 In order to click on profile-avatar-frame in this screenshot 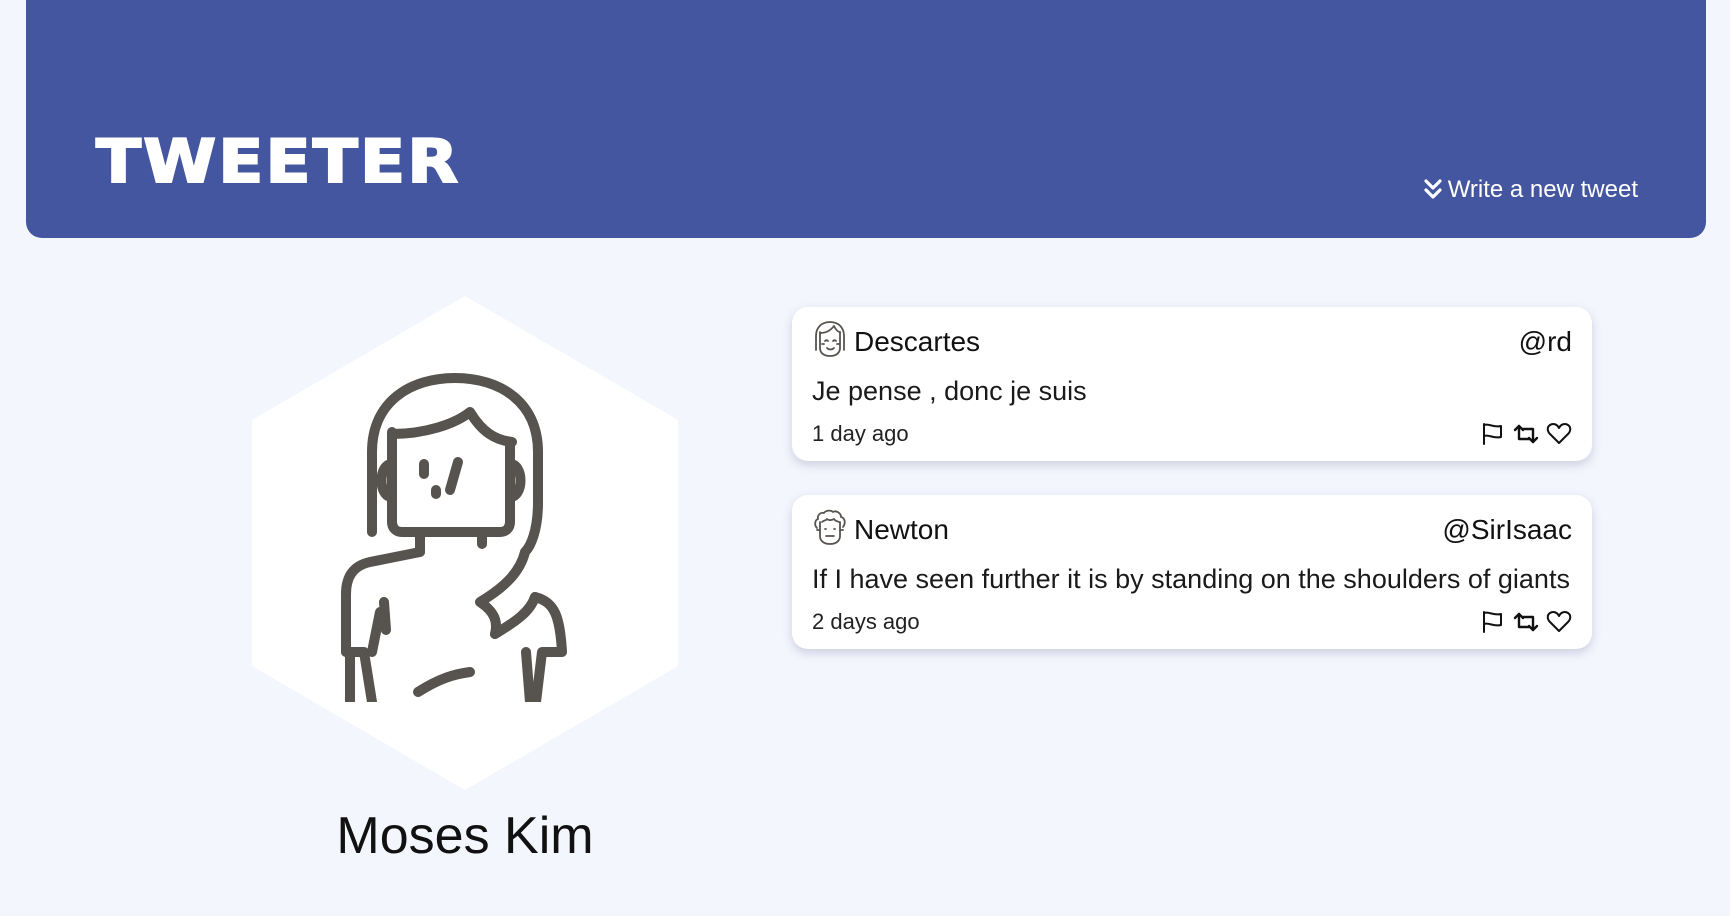, I will do `click(465, 543)`.